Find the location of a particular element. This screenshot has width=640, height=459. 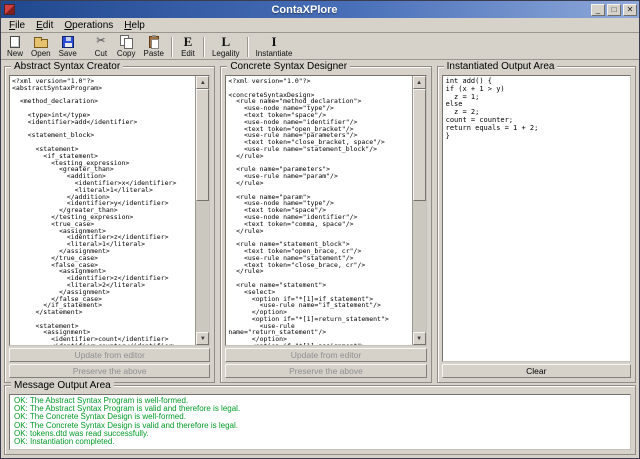

paste-clipboard-icon is located at coordinates (153, 41).